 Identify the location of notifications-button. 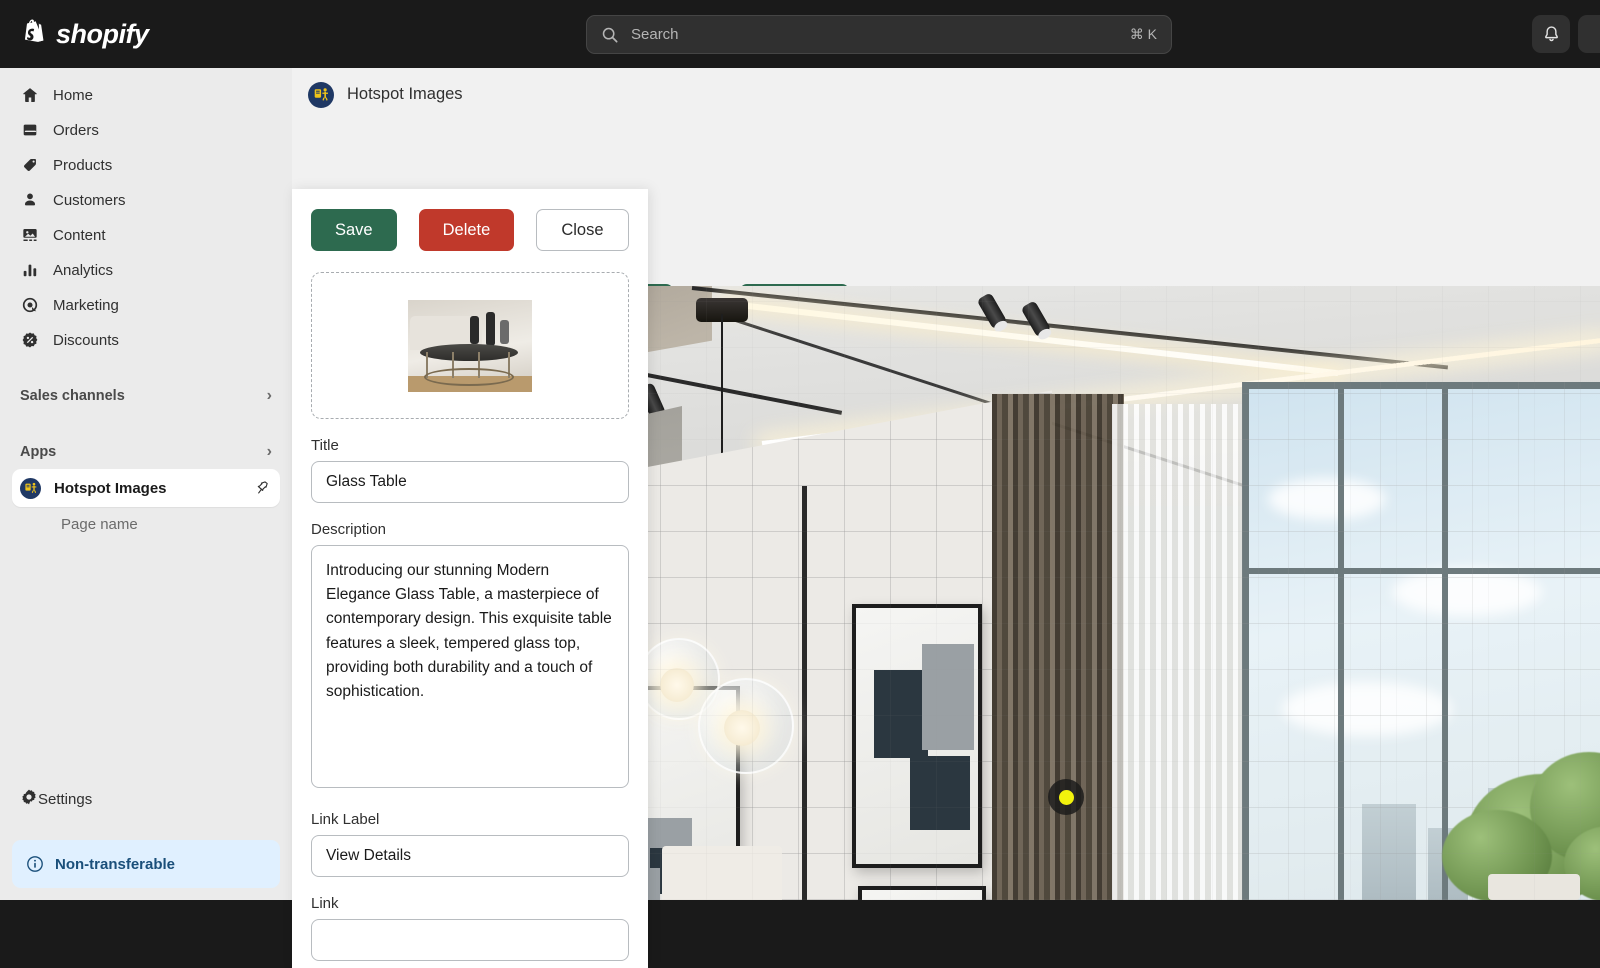
(1551, 34).